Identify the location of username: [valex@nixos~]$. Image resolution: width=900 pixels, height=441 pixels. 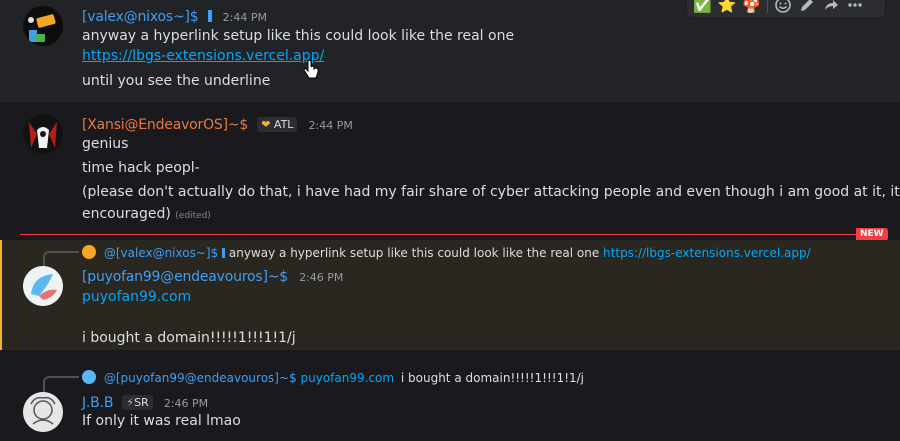
(140, 17).